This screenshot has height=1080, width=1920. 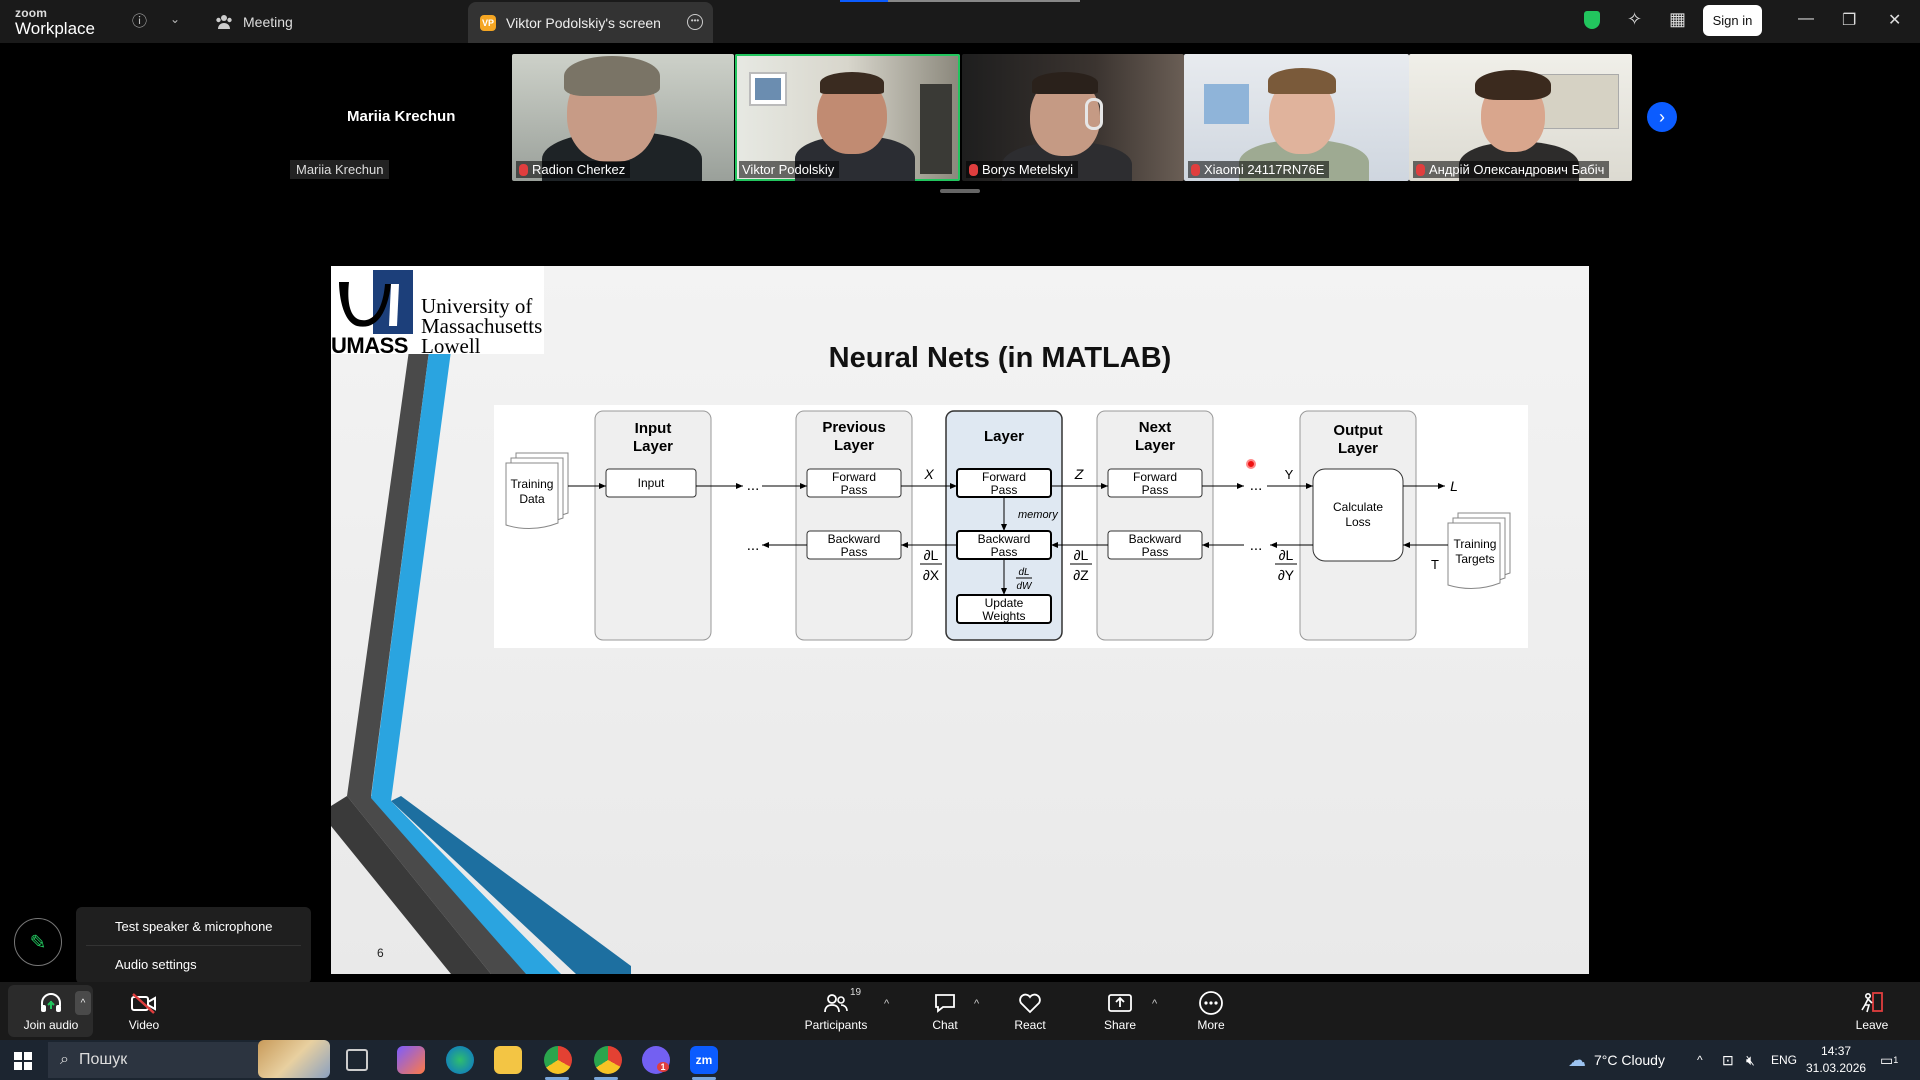 What do you see at coordinates (1211, 1002) in the screenshot?
I see `more-icon` at bounding box center [1211, 1002].